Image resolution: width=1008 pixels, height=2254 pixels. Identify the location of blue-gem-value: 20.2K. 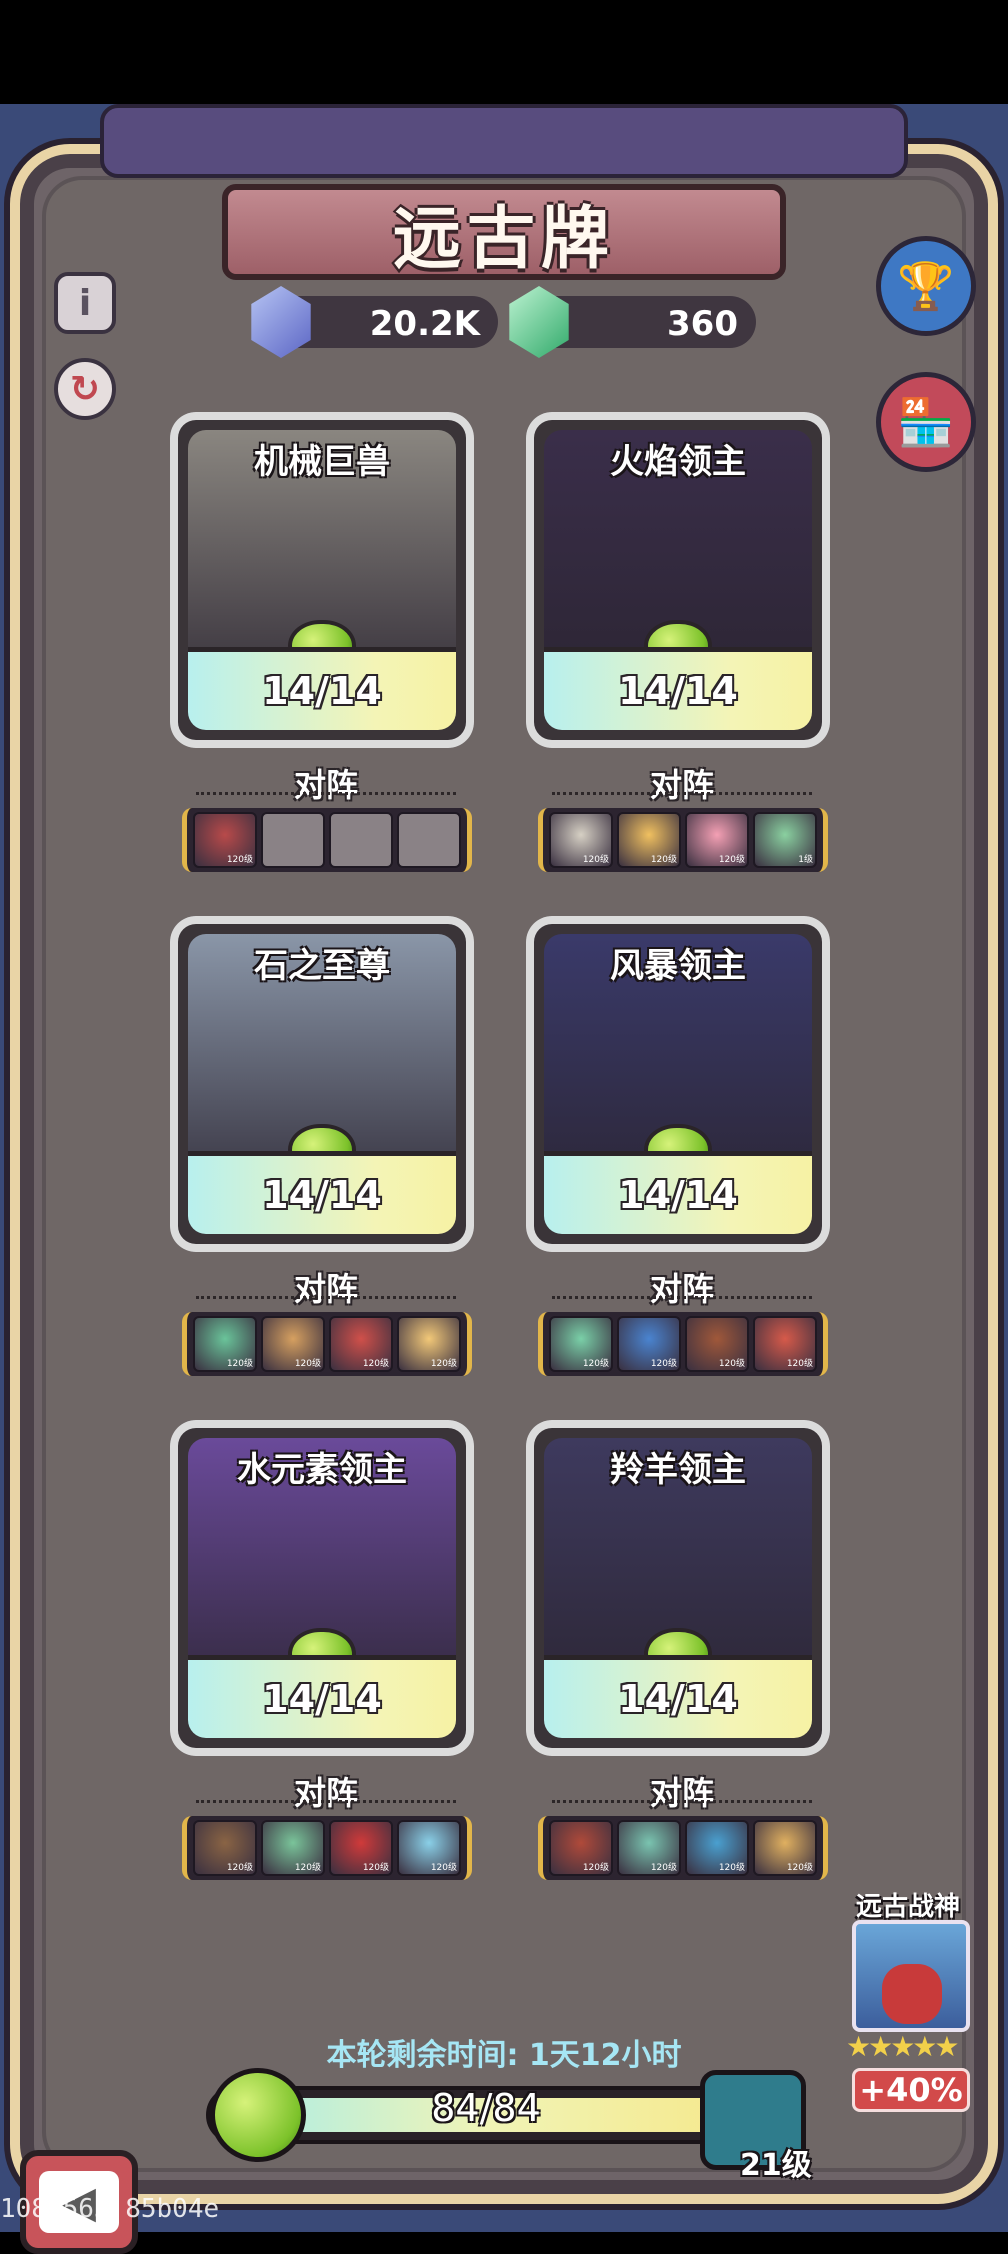
(424, 324).